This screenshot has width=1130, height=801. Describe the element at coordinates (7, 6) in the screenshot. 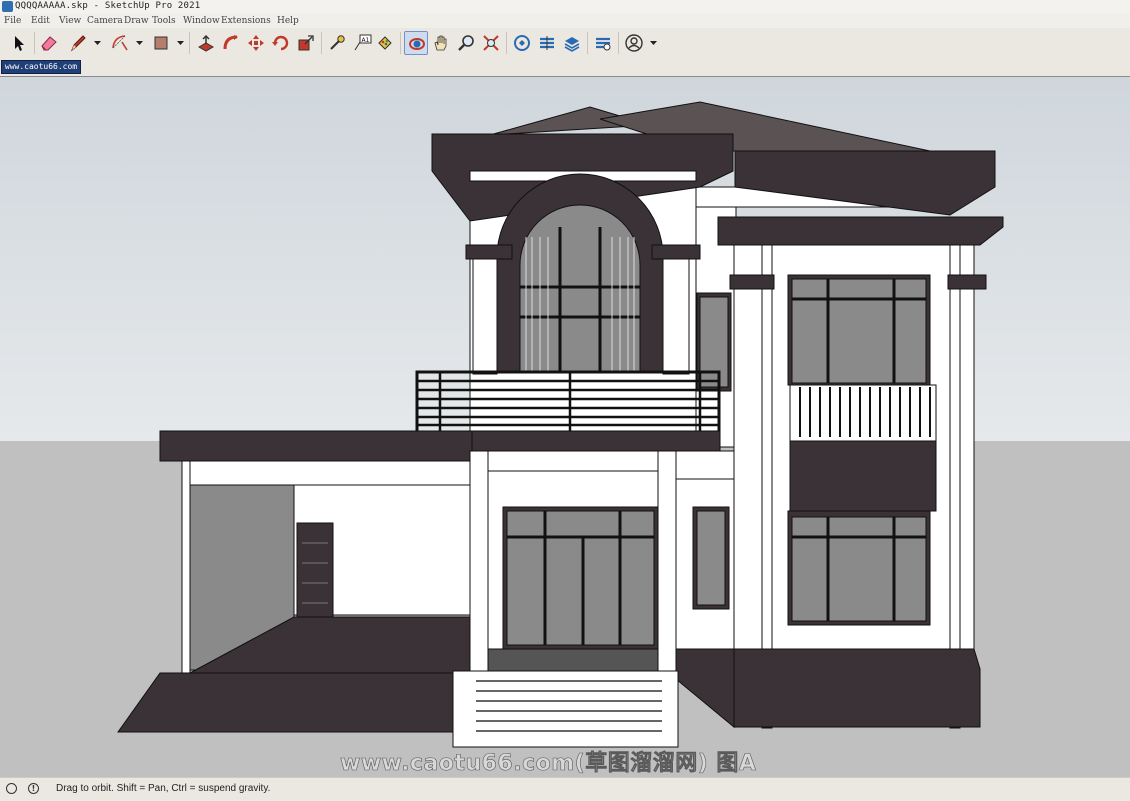

I see `sketchup-app-icon` at that location.